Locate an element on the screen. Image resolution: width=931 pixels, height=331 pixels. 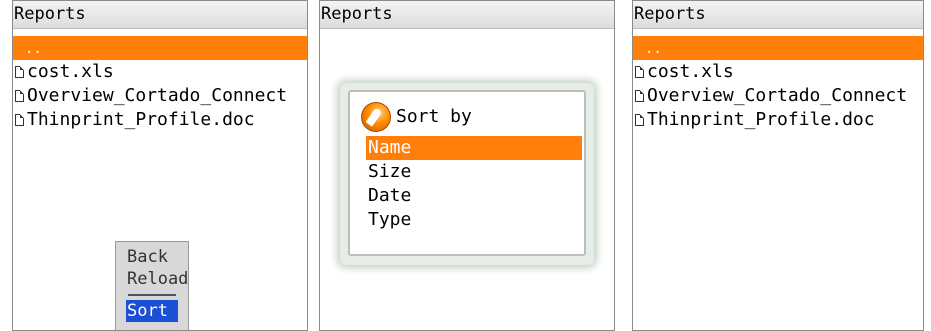
menu-item-sort: Sort is located at coordinates (152, 311).